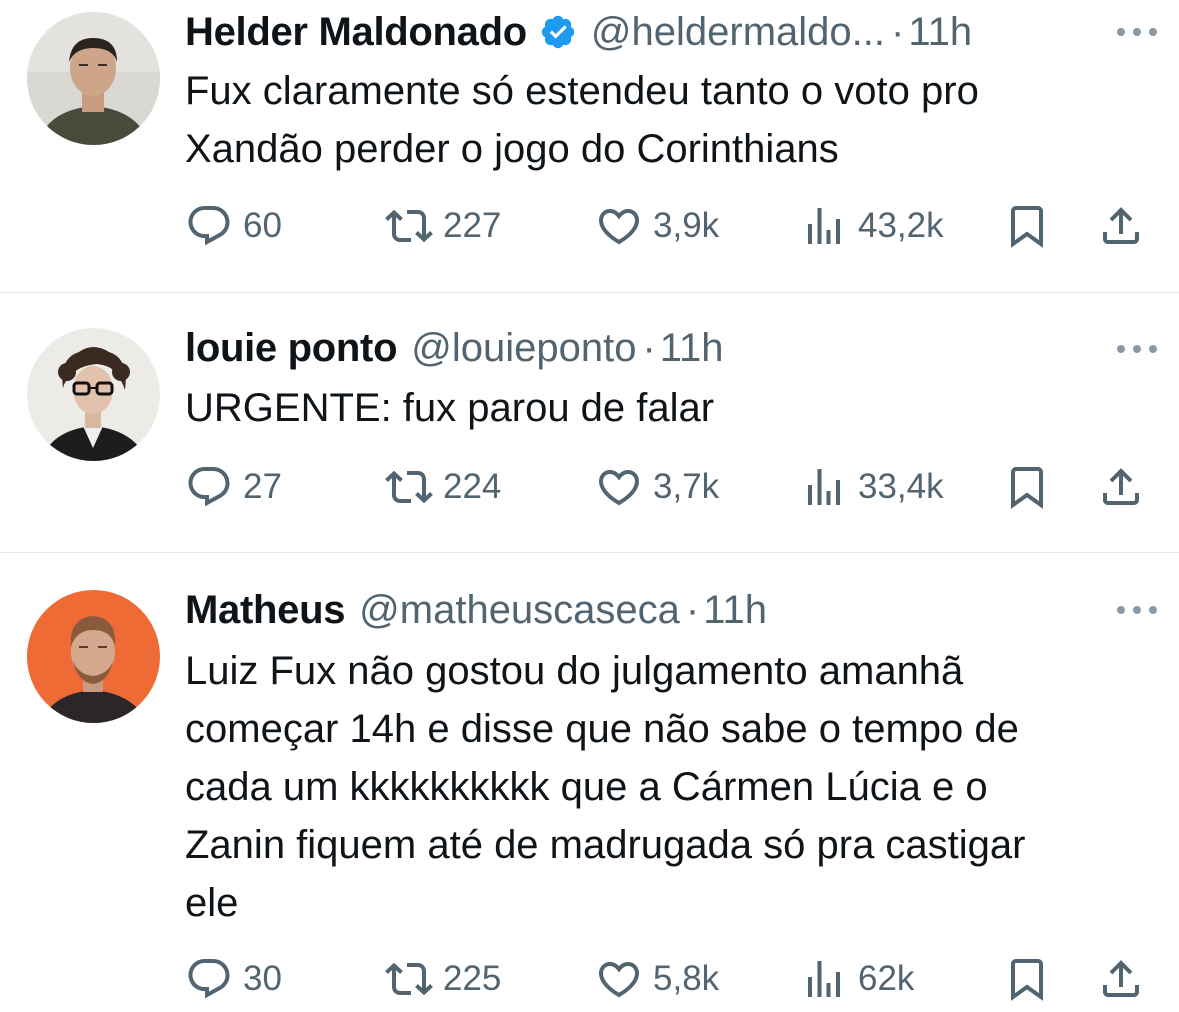 The image size is (1179, 1012). I want to click on views-count: 43,2k, so click(901, 225).